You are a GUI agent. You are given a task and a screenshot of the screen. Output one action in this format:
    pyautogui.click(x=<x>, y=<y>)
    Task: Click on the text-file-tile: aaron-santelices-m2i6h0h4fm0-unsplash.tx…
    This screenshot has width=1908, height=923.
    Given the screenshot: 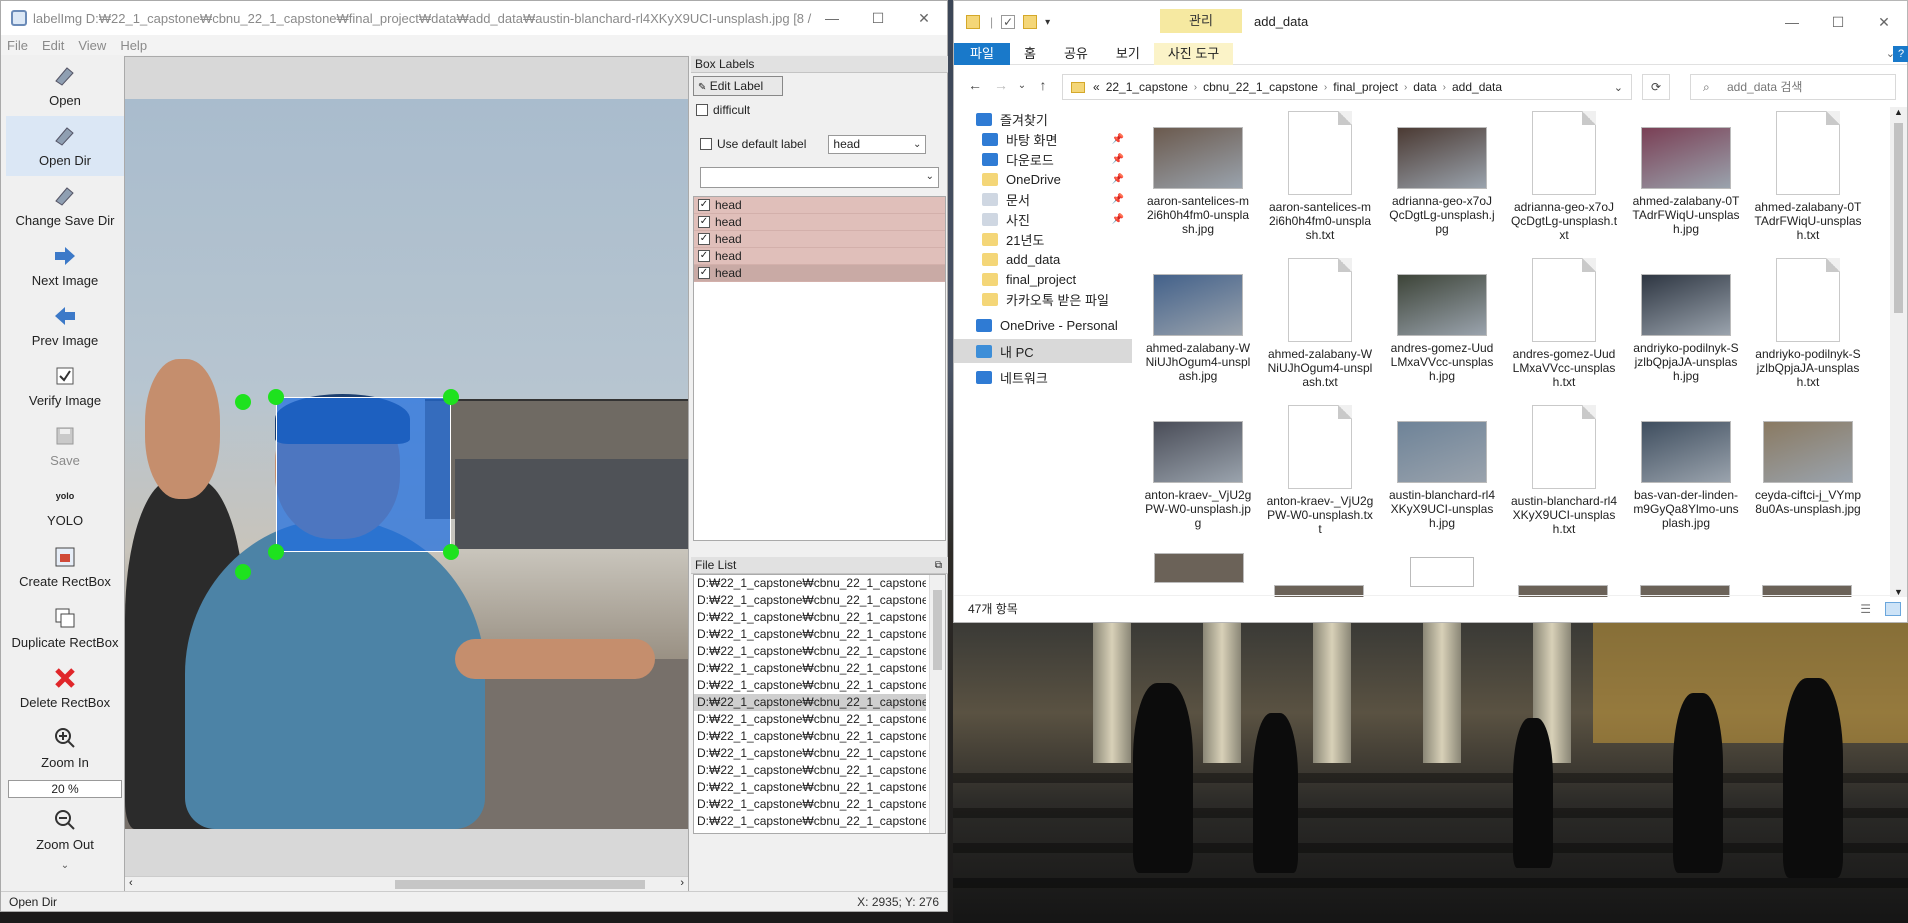 What is the action you would take?
    pyautogui.click(x=1320, y=174)
    